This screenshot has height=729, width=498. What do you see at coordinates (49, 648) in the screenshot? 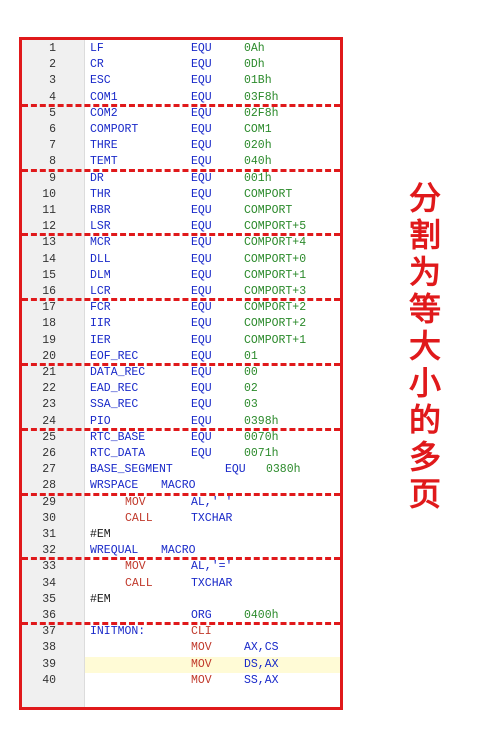
I see `line-number: 38` at bounding box center [49, 648].